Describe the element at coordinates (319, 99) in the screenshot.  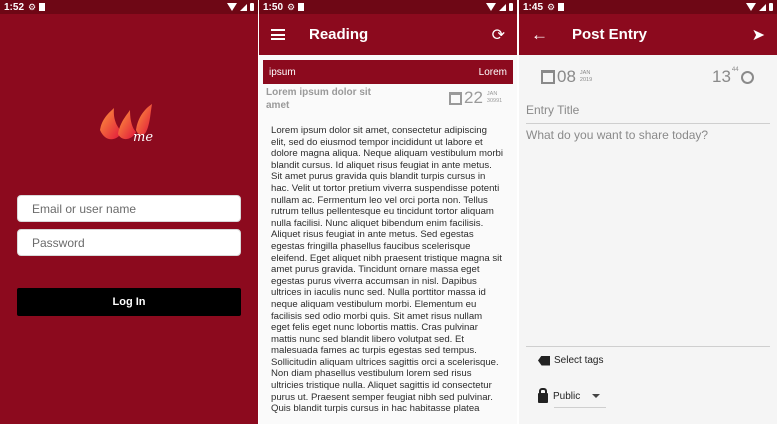
I see `entry-title: Lorem ipsum dolor sit amet` at that location.